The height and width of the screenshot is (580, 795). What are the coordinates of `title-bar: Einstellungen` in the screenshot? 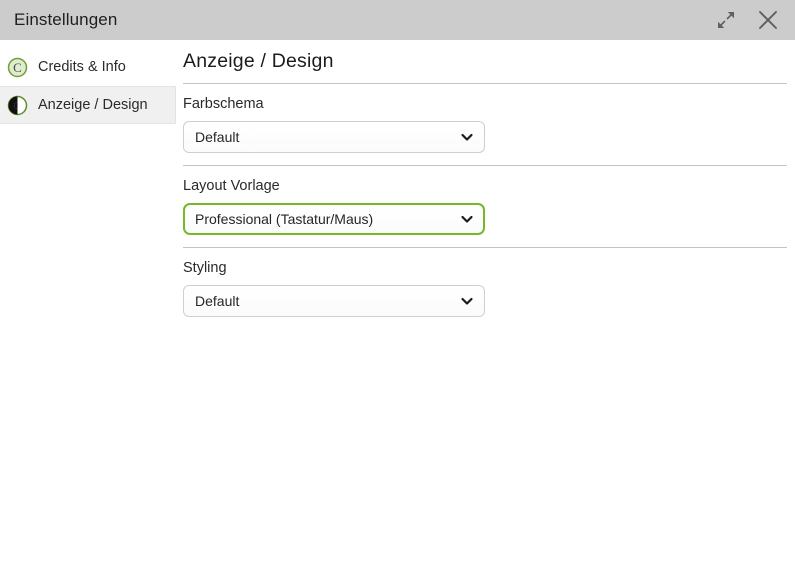 It's located at (397, 20).